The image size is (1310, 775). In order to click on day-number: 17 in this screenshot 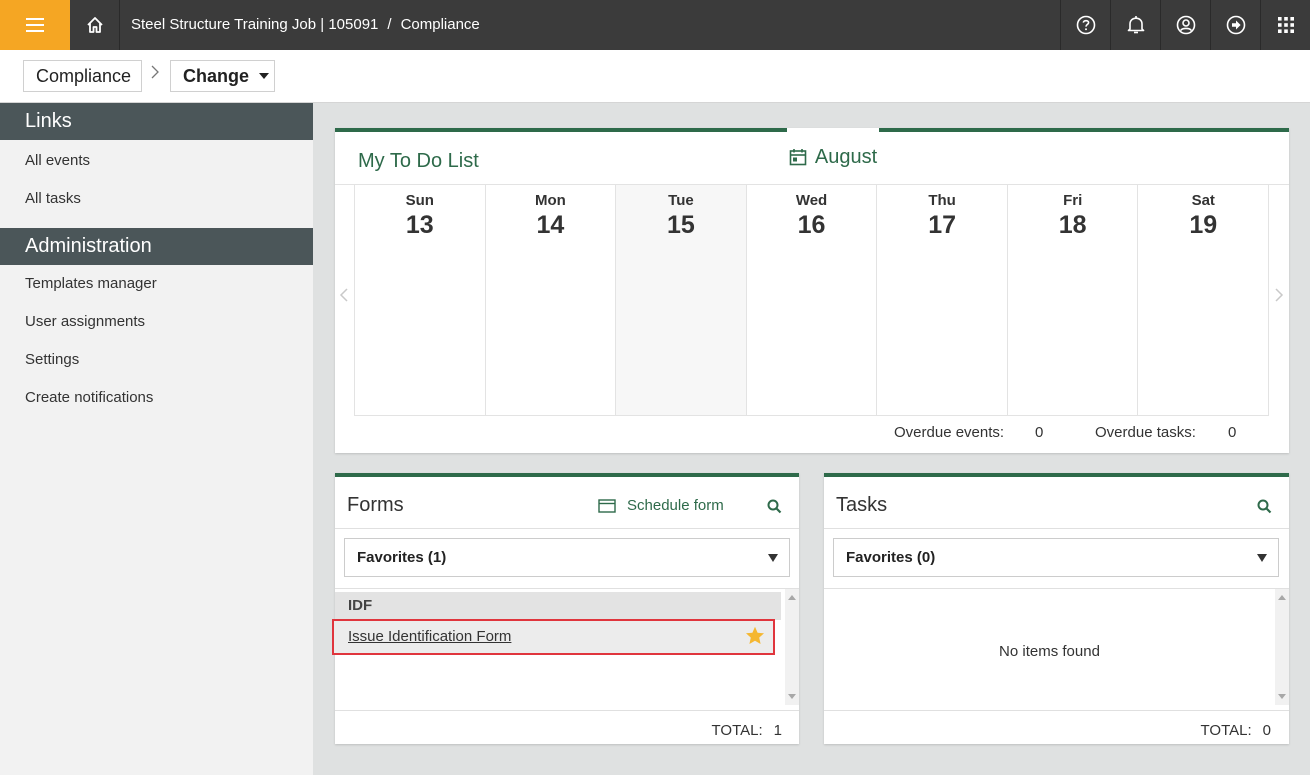, I will do `click(942, 225)`.